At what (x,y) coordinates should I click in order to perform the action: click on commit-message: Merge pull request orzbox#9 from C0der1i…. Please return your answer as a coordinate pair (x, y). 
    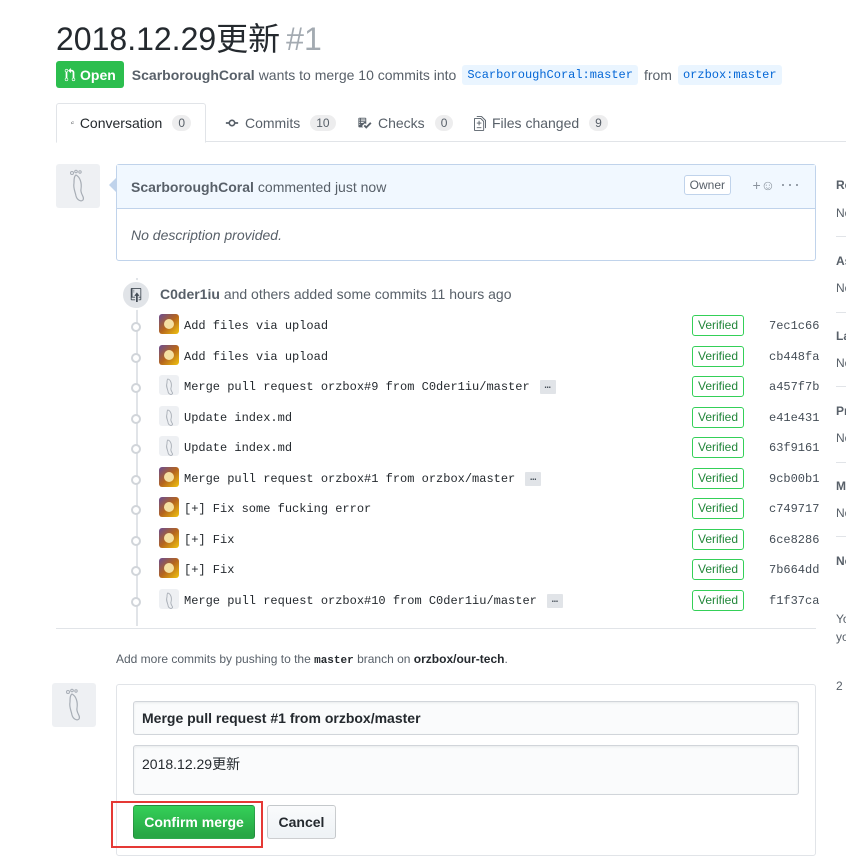
    Looking at the image, I should click on (370, 387).